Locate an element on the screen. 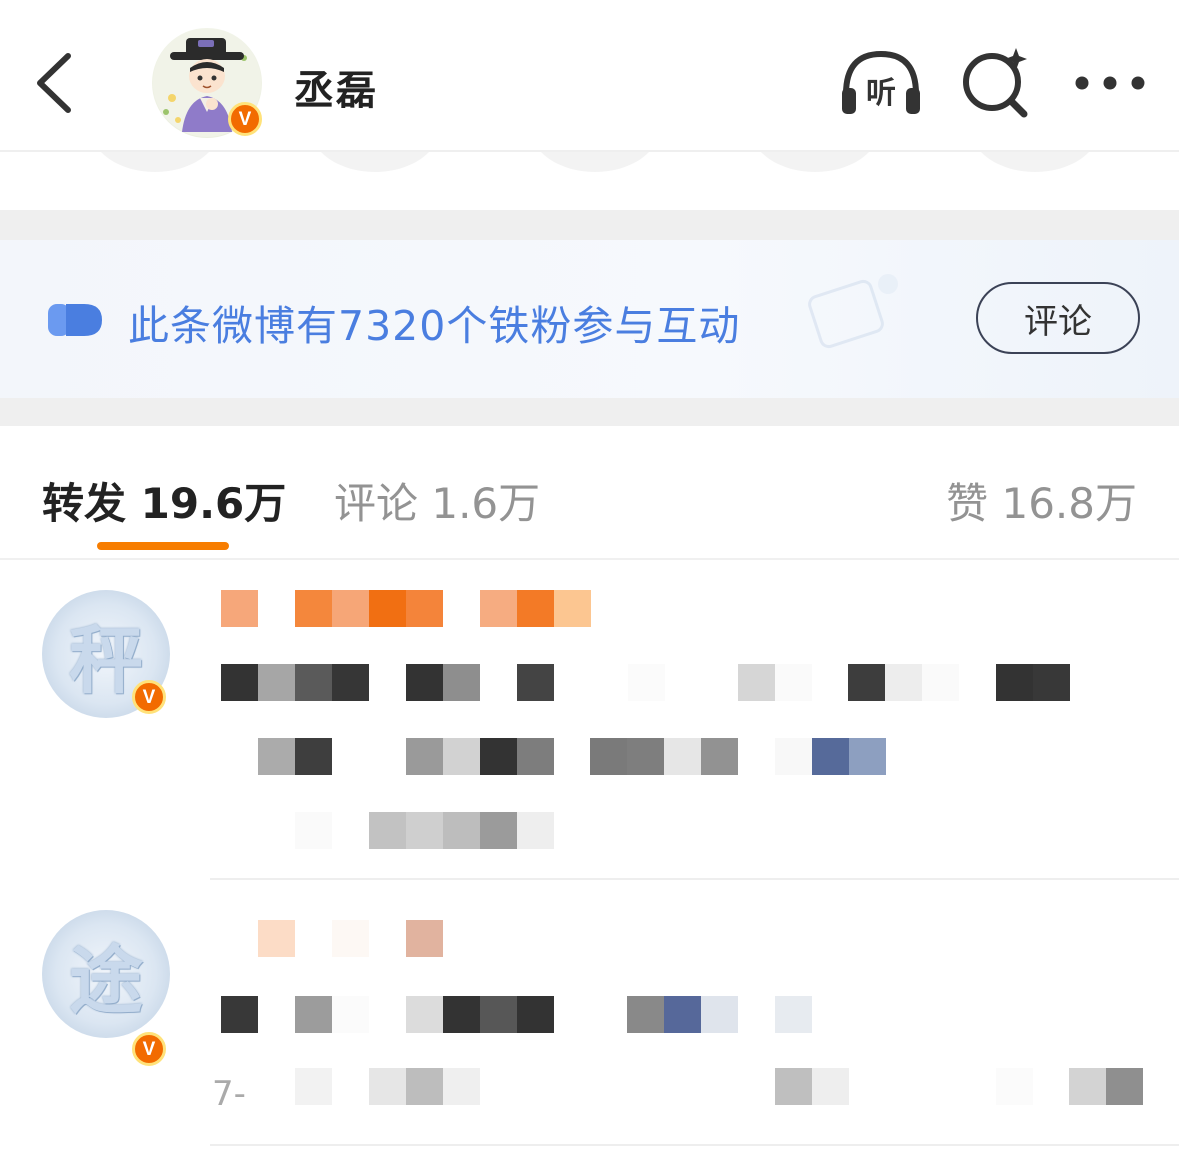  tab-repost: 转发 19.6万 is located at coordinates (164, 500).